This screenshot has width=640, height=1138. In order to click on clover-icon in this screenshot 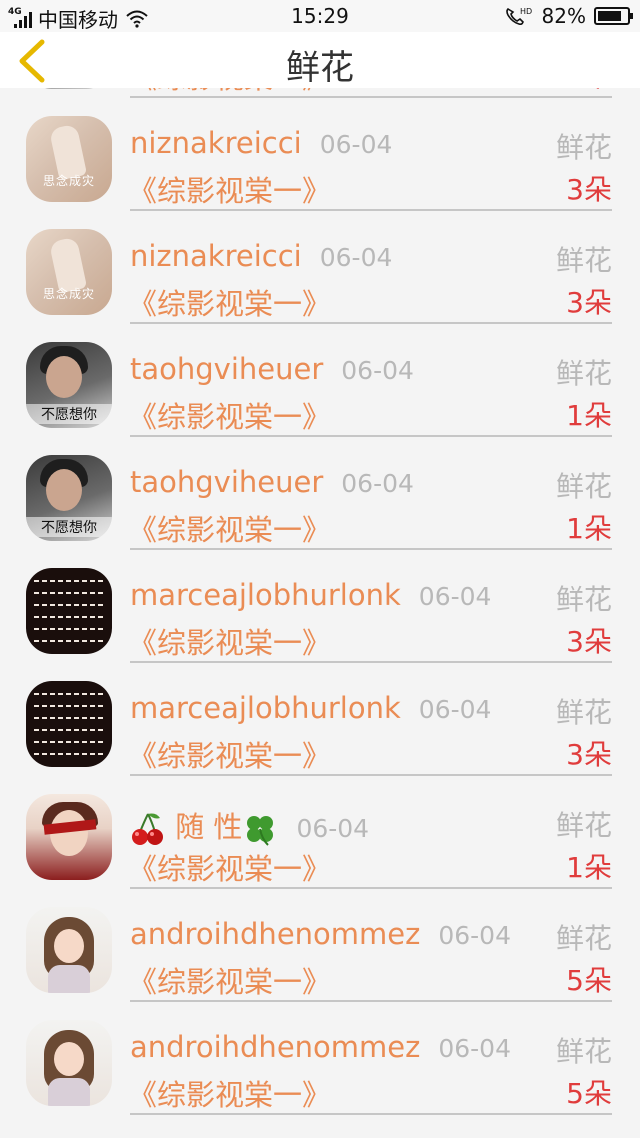, I will do `click(260, 831)`.